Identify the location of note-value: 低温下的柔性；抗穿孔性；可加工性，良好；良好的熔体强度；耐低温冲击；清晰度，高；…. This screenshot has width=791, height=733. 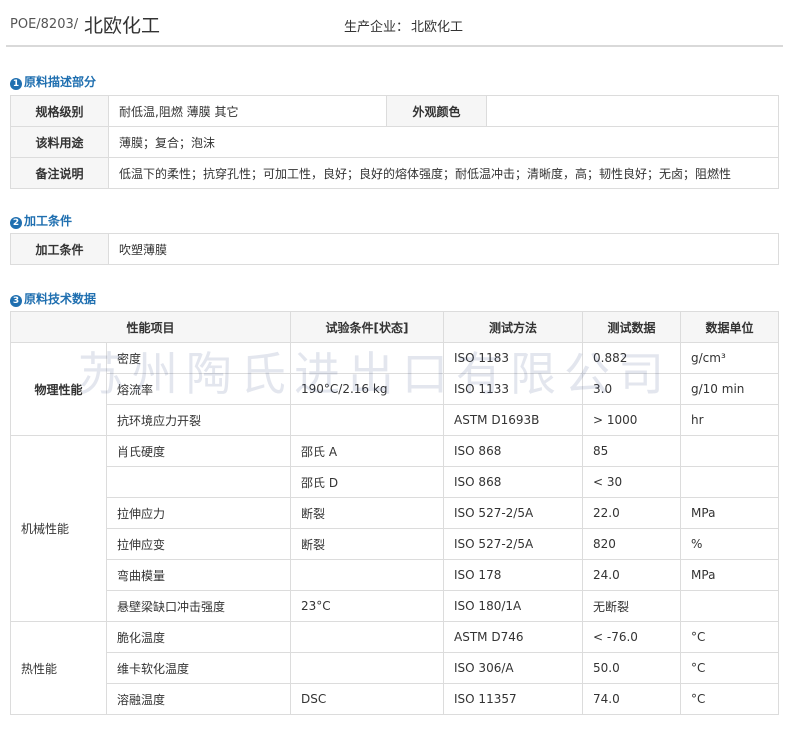
(443, 173).